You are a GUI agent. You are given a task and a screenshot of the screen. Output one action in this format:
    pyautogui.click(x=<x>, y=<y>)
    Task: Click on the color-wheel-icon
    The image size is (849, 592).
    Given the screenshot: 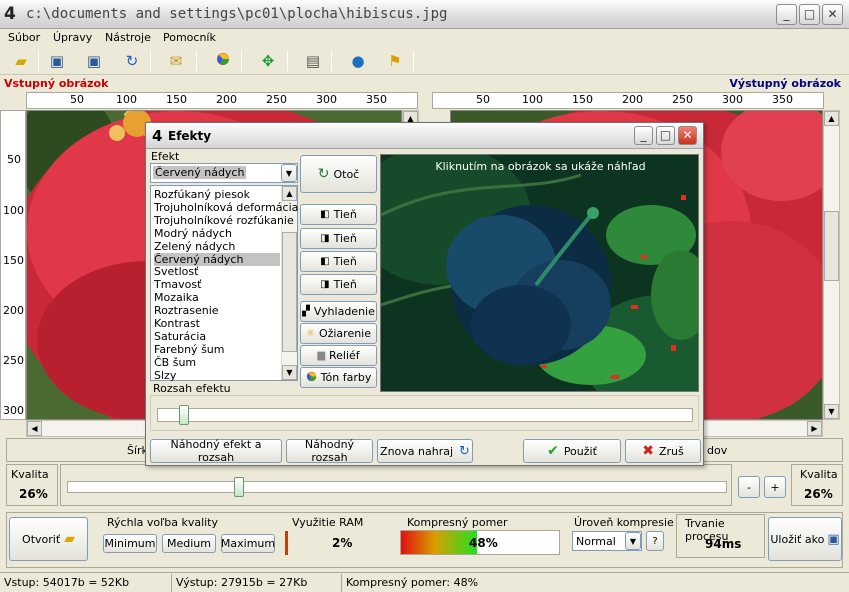 What is the action you would take?
    pyautogui.click(x=223, y=61)
    